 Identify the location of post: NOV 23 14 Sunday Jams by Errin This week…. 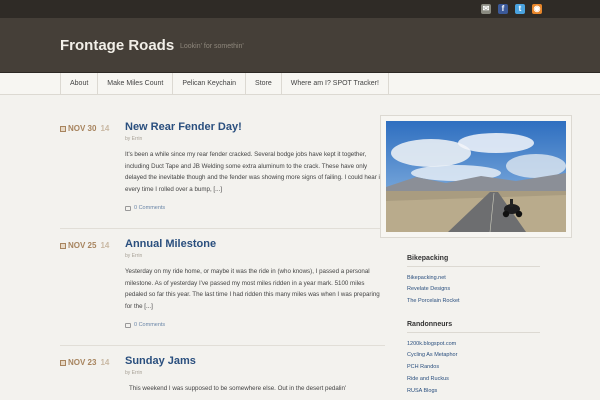
(222, 376).